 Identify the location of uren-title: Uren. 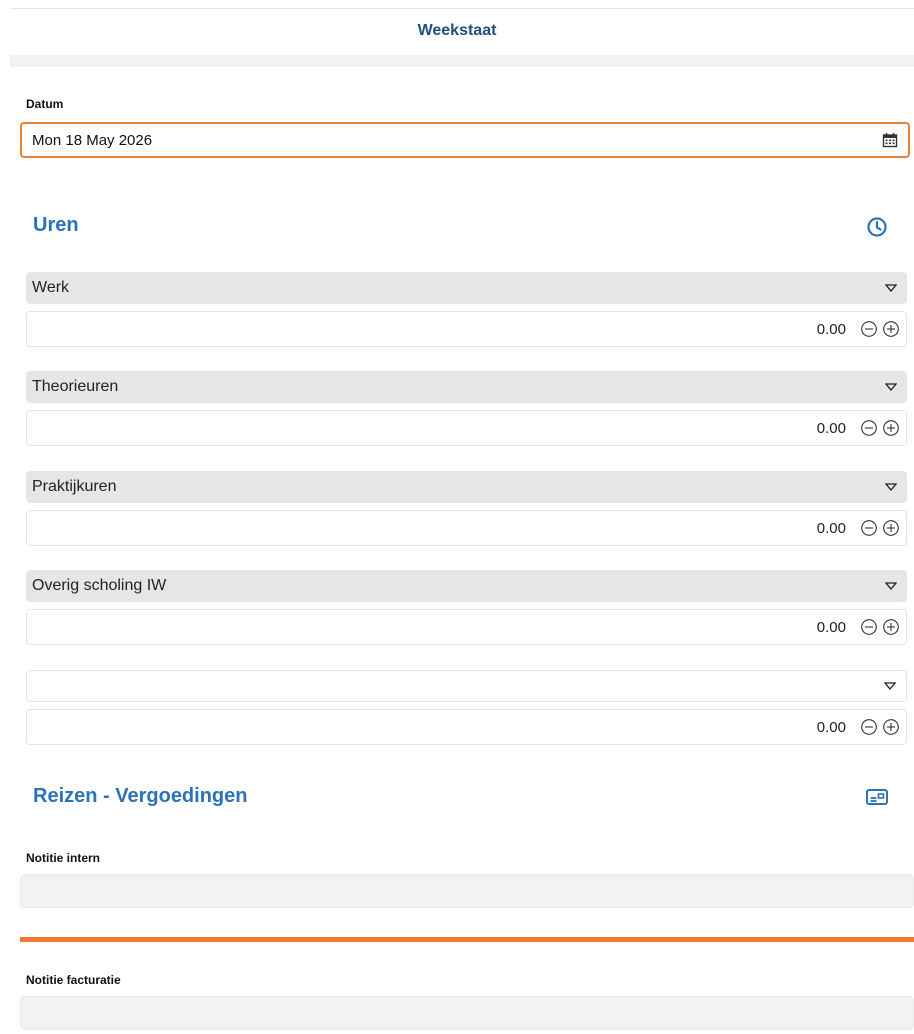
(56, 225).